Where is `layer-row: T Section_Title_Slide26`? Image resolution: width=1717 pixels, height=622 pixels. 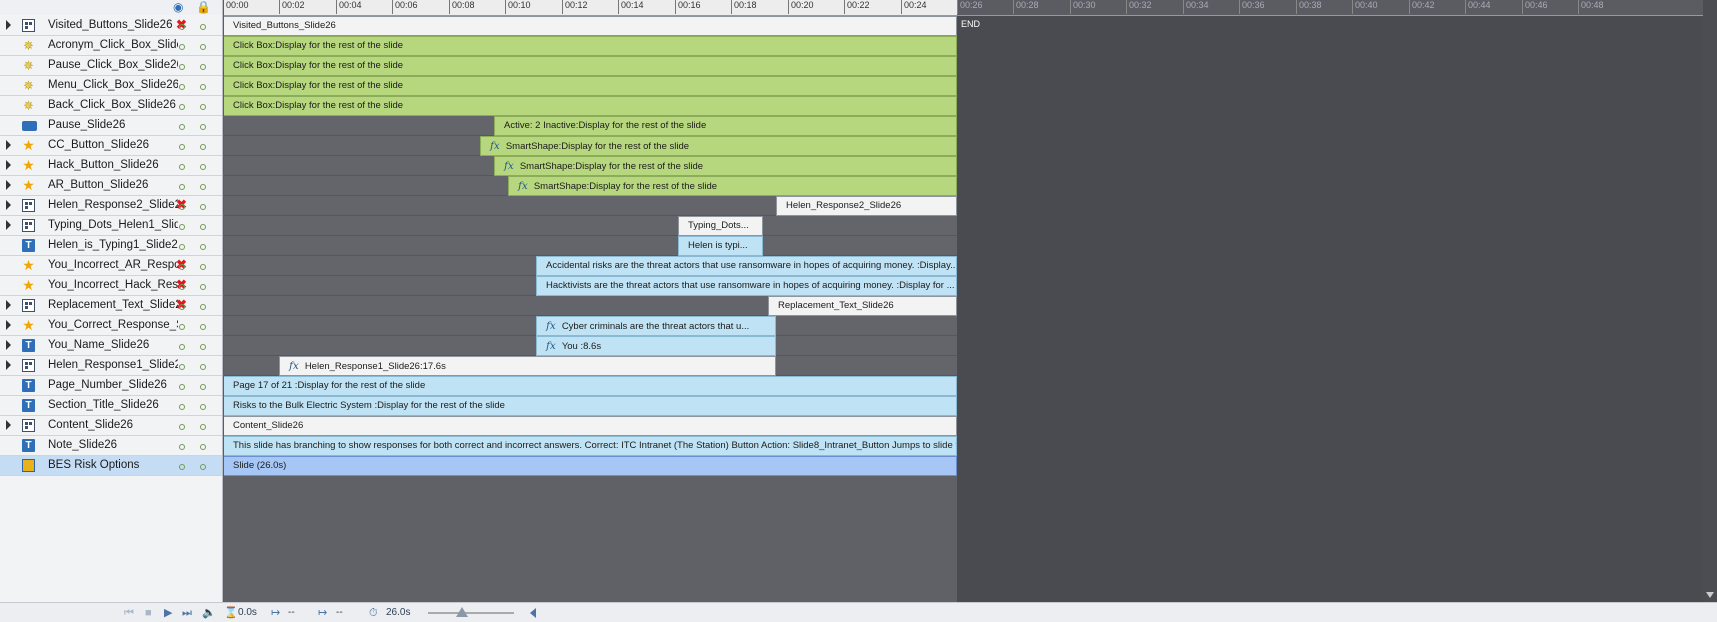 layer-row: T Section_Title_Slide26 is located at coordinates (111, 406).